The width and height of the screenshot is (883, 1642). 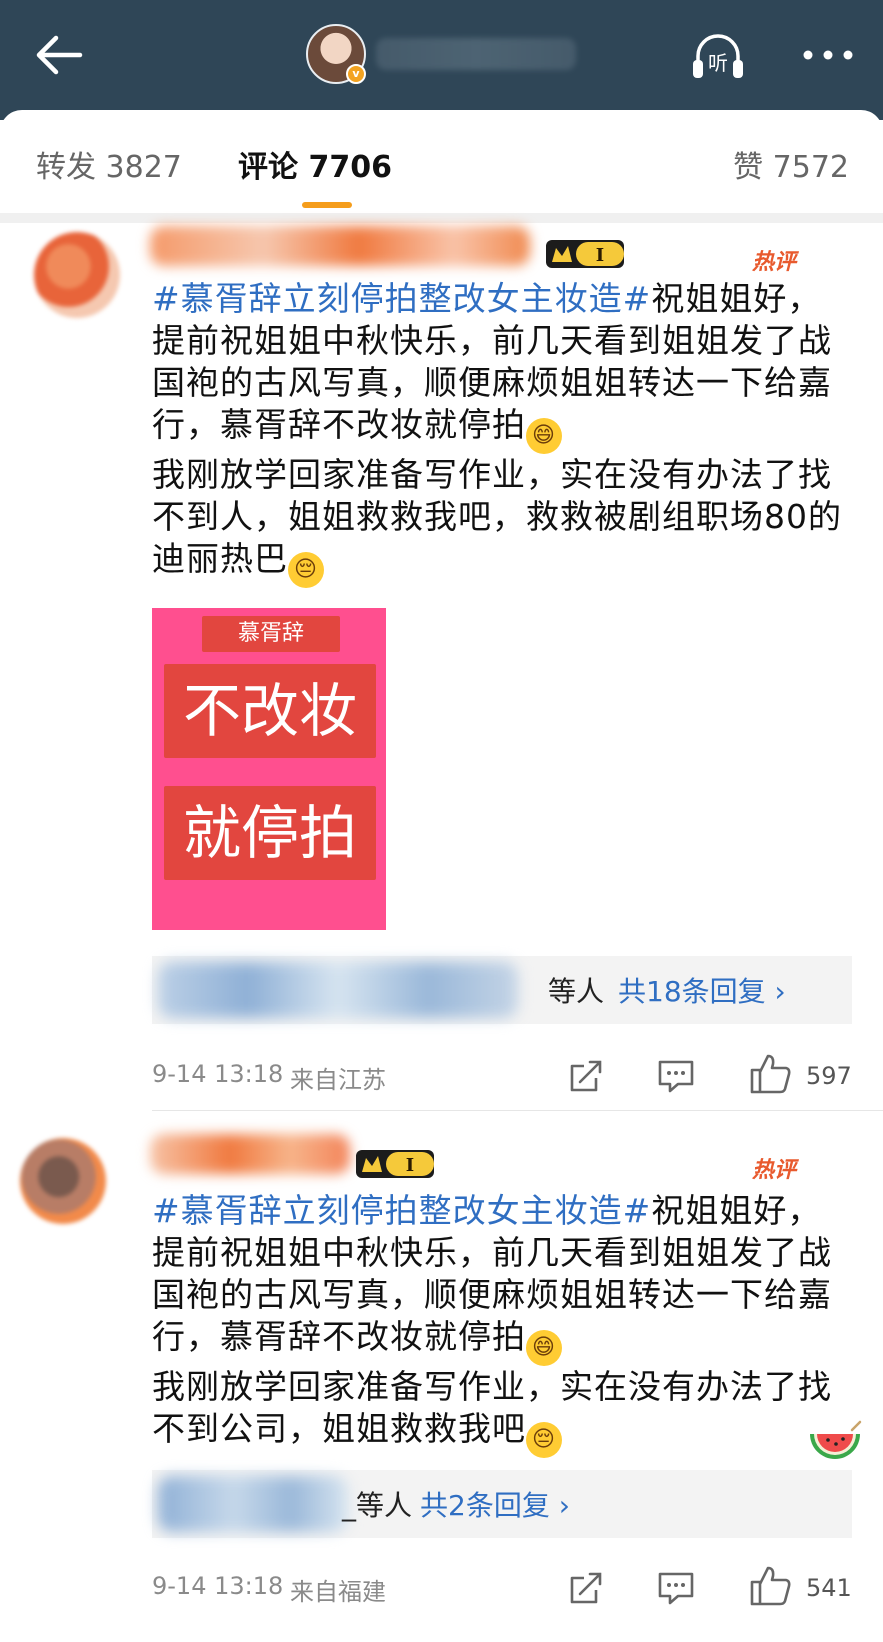 What do you see at coordinates (270, 711) in the screenshot?
I see `sign-line: 不改妆` at bounding box center [270, 711].